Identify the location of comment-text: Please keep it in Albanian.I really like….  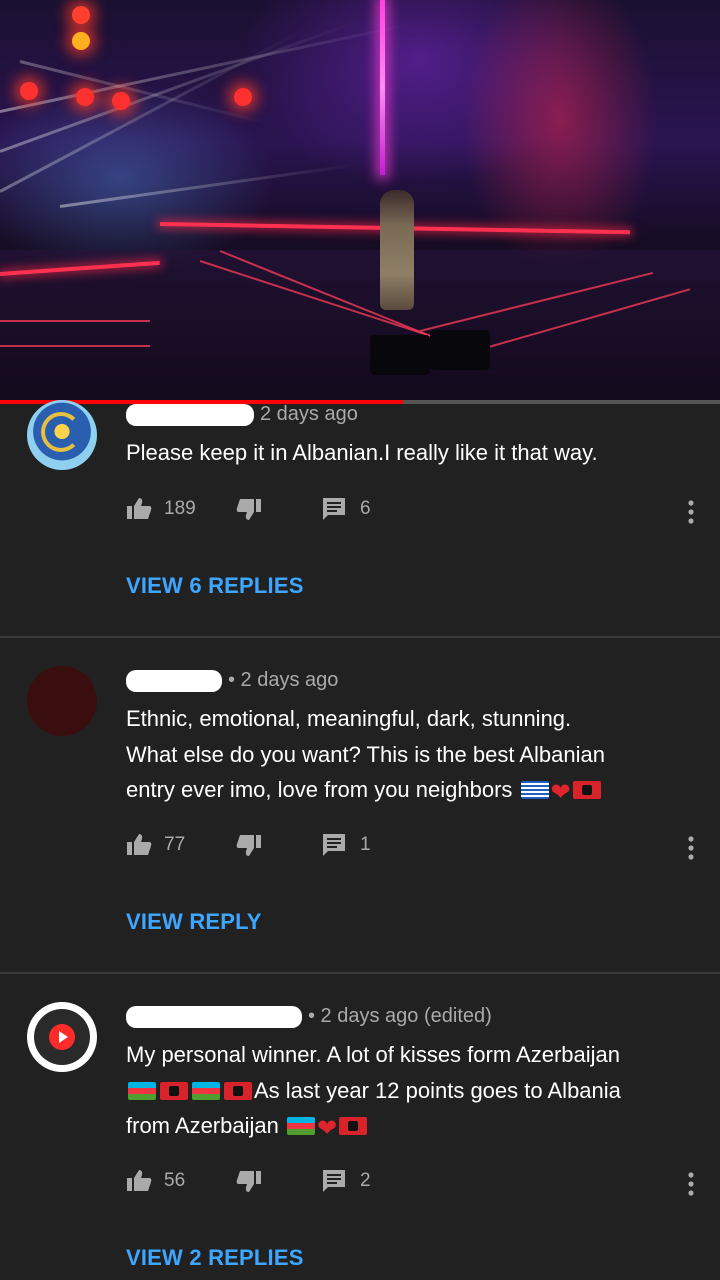
(362, 452).